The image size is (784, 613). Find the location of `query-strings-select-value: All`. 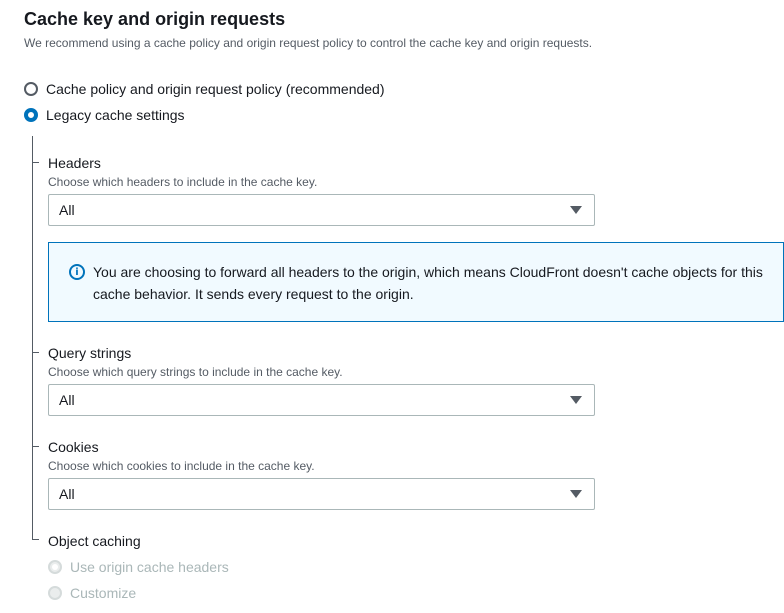

query-strings-select-value: All is located at coordinates (67, 400).